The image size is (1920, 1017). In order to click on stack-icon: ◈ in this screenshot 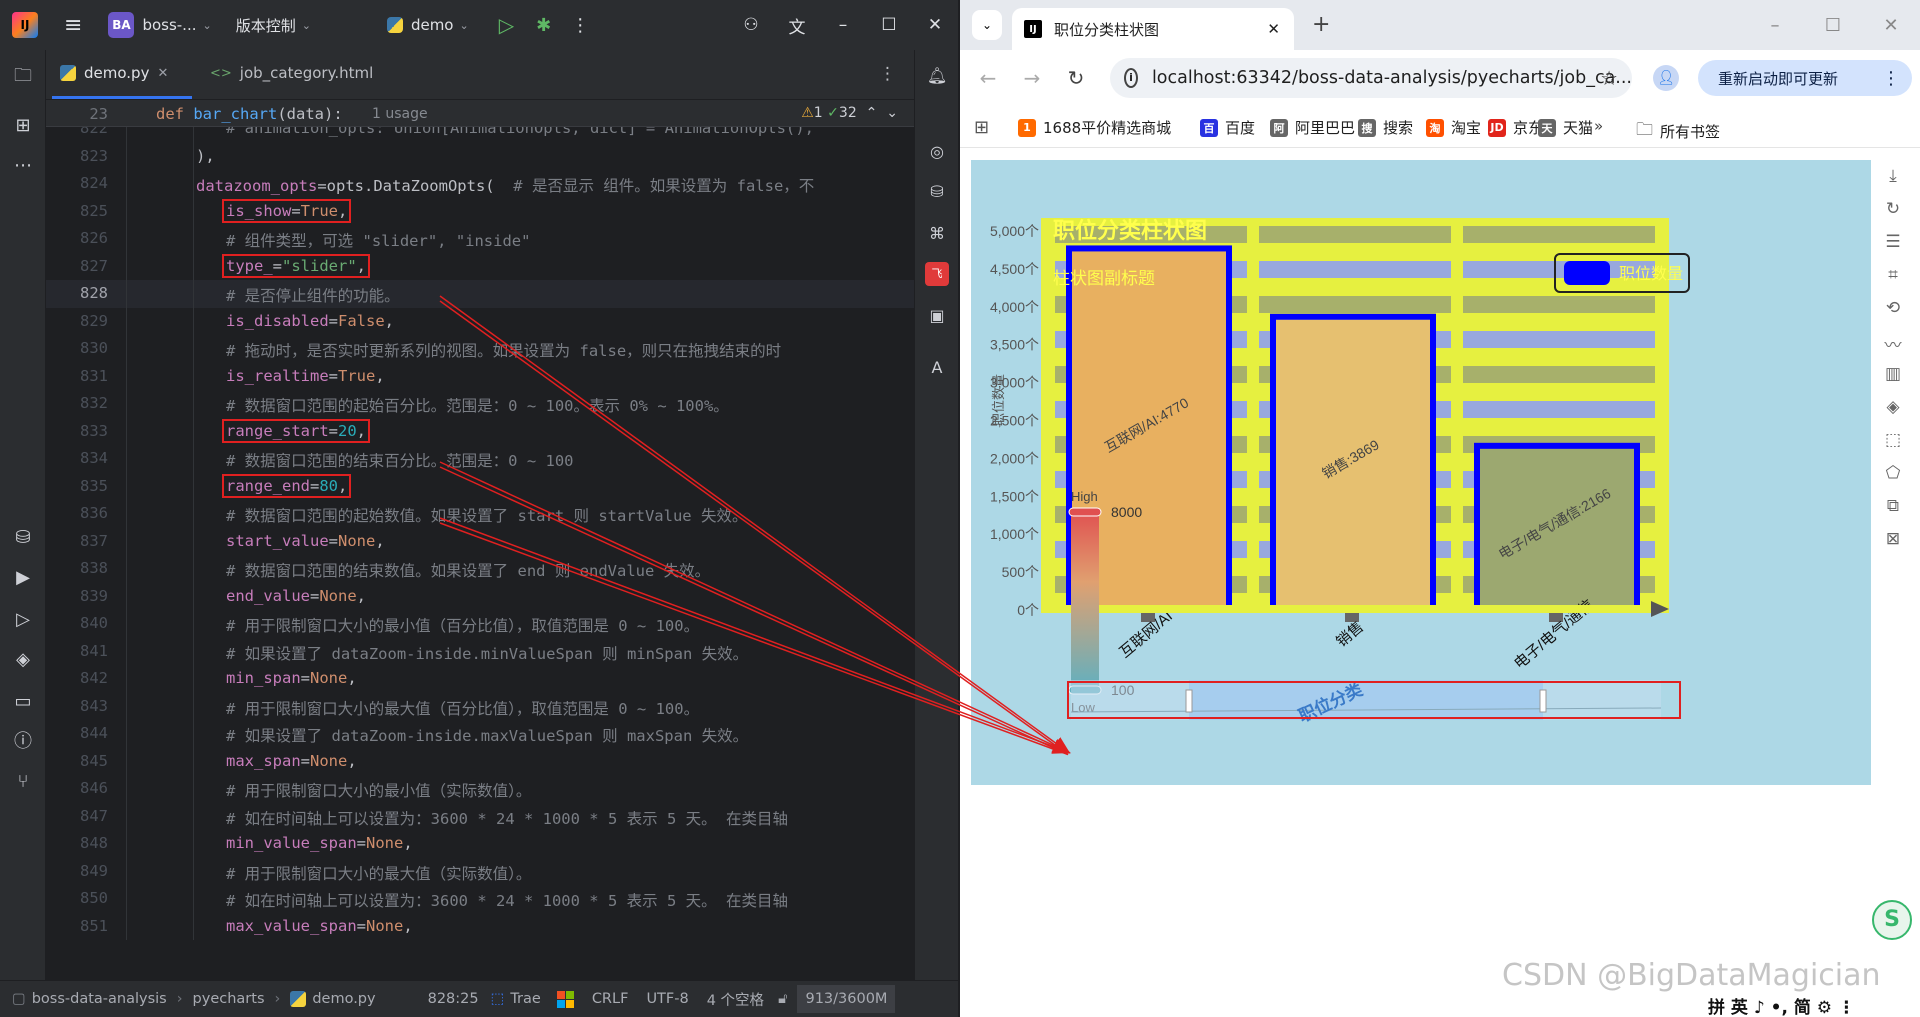, I will do `click(1893, 413)`.